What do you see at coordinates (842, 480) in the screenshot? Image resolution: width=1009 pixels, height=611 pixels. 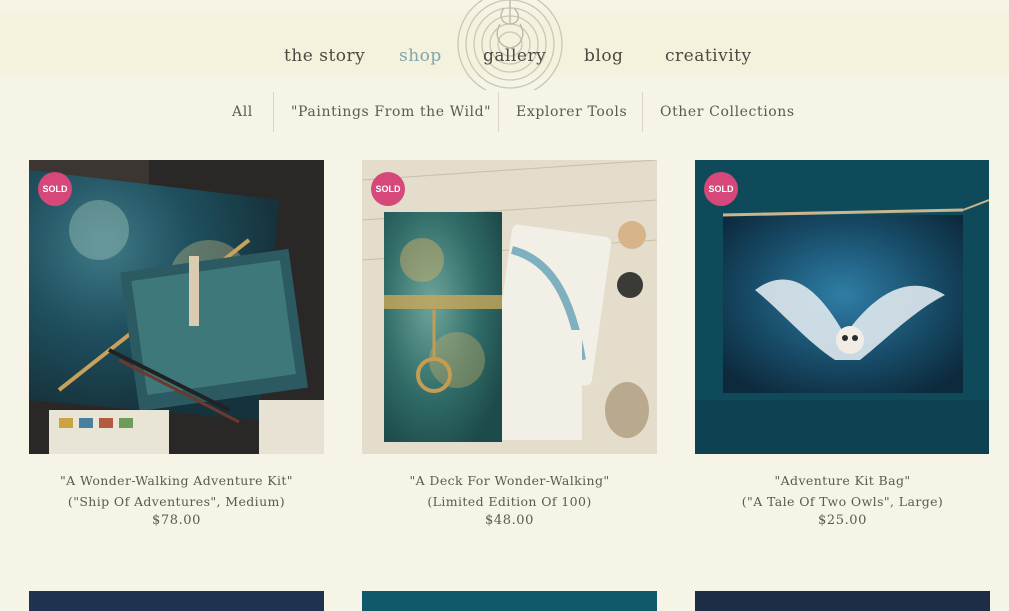 I see `product-title: "Adventure Kit Bag"` at bounding box center [842, 480].